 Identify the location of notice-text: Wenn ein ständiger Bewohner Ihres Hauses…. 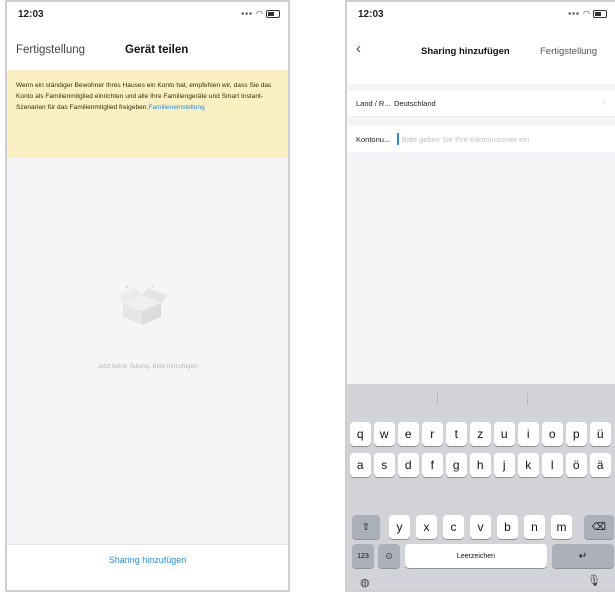
(144, 96).